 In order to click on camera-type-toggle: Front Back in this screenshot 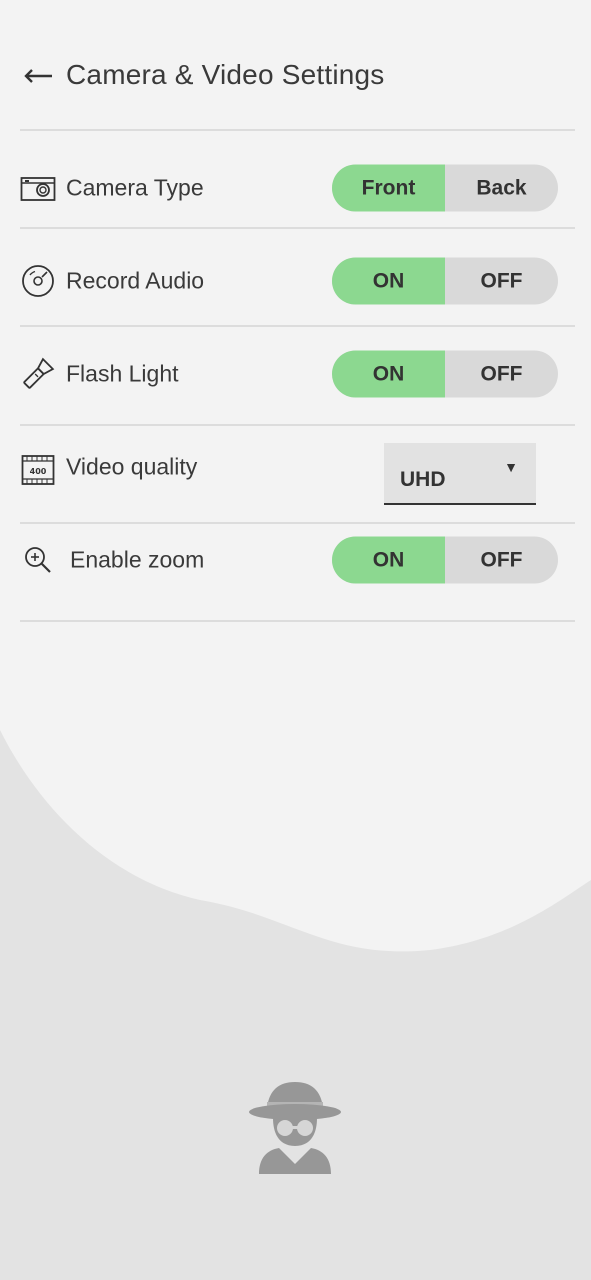, I will do `click(445, 188)`.